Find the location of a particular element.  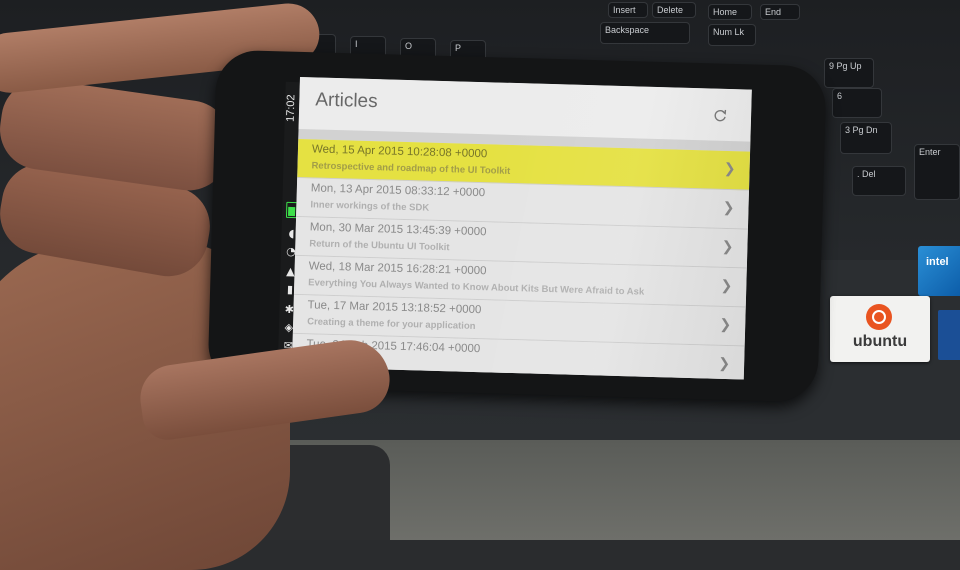

key-numlock: Num Lk is located at coordinates (732, 35).